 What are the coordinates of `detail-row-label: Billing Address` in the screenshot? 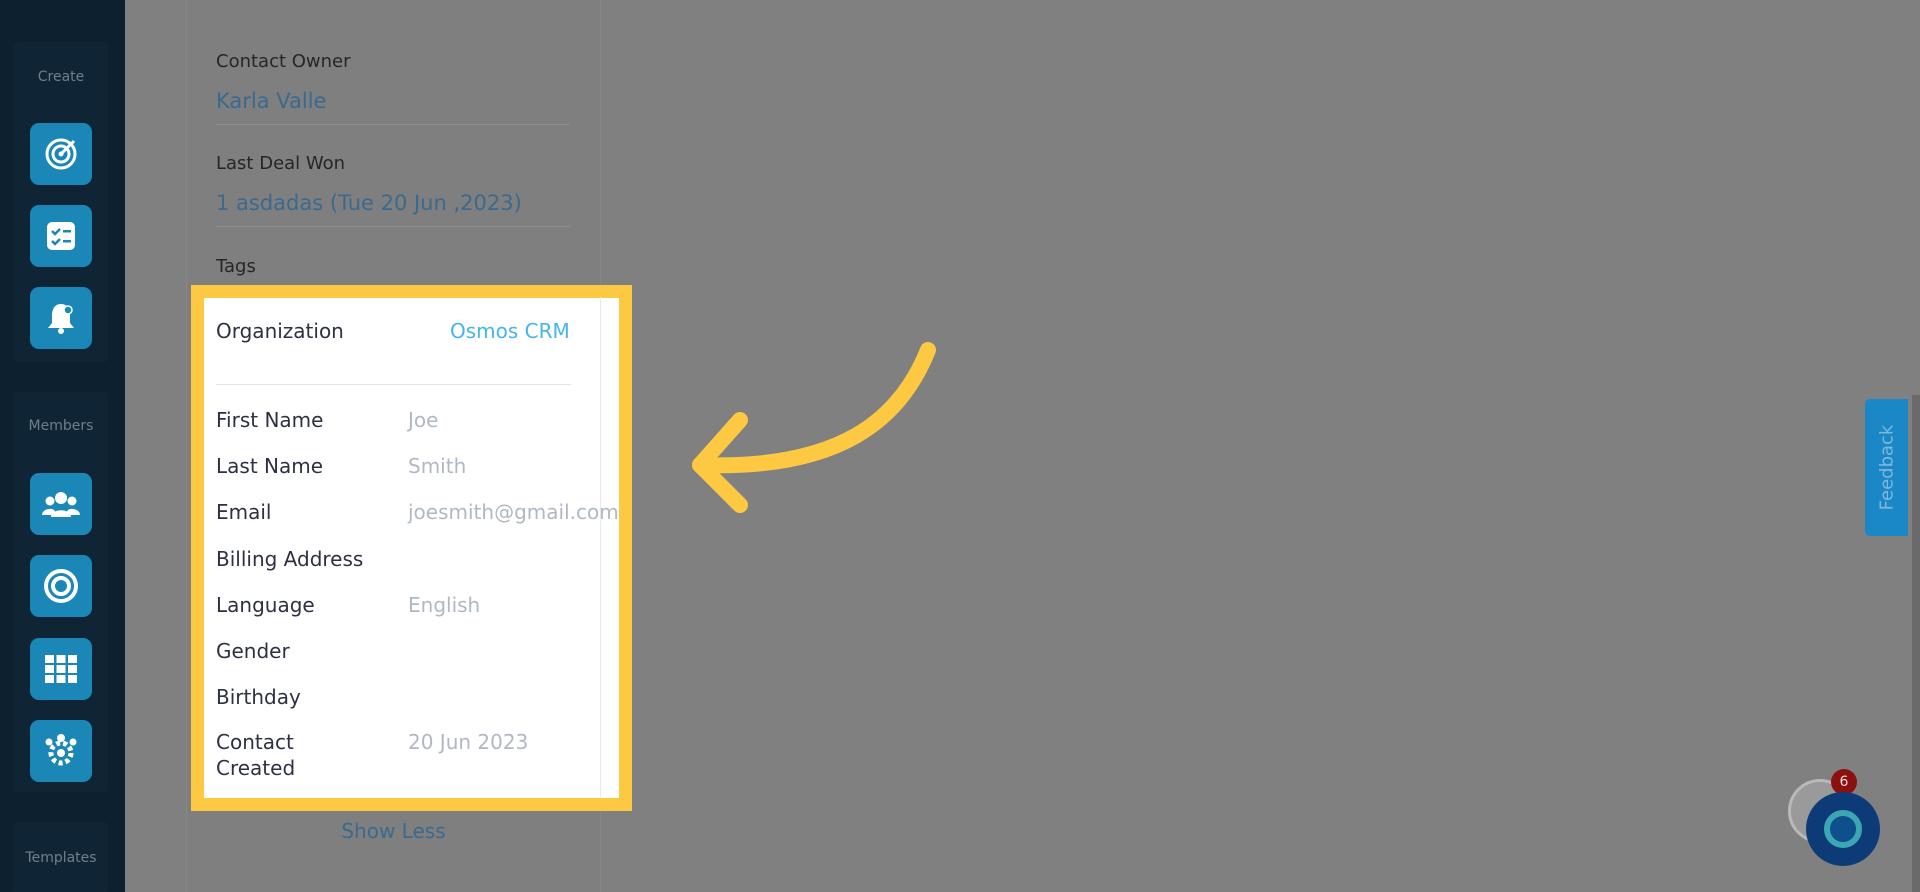 It's located at (290, 559).